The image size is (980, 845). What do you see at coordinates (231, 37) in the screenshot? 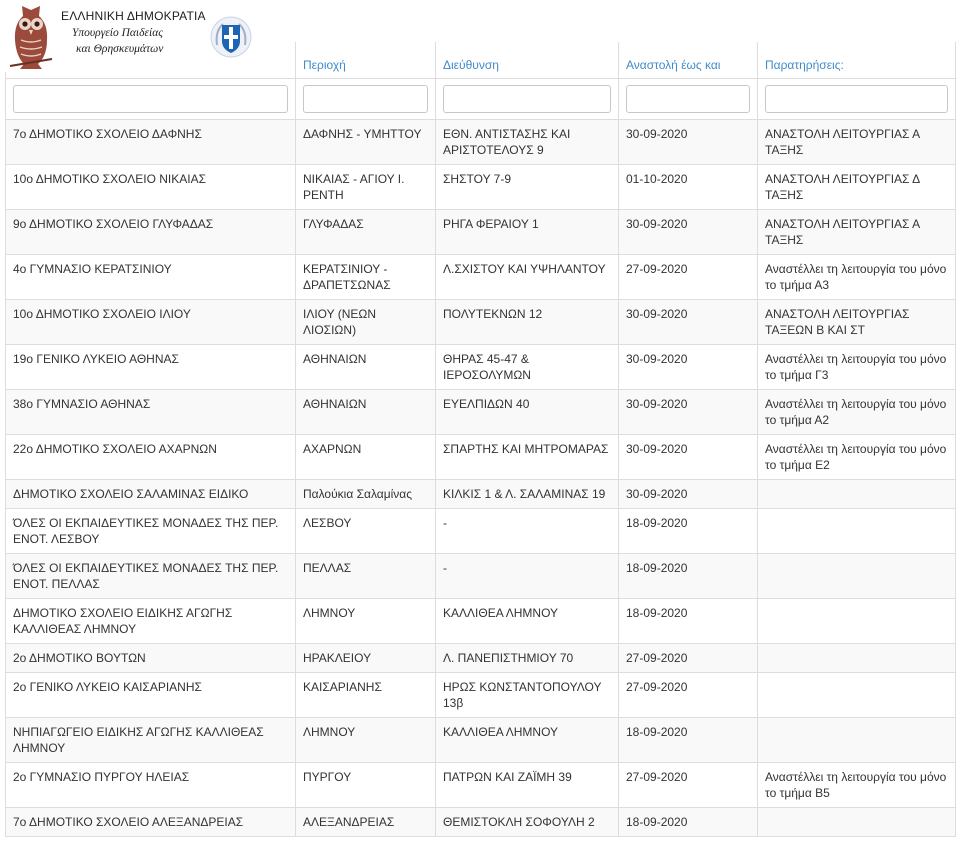
I see `greek-emblem-icon` at bounding box center [231, 37].